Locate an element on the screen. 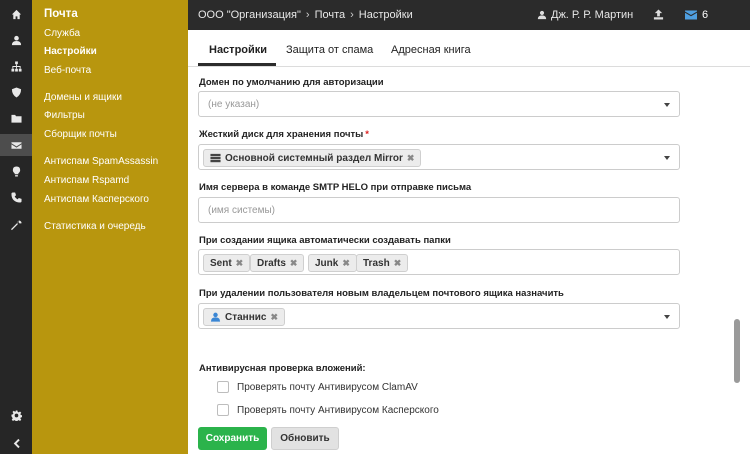 The image size is (750, 454). required-mark: * is located at coordinates (367, 134).